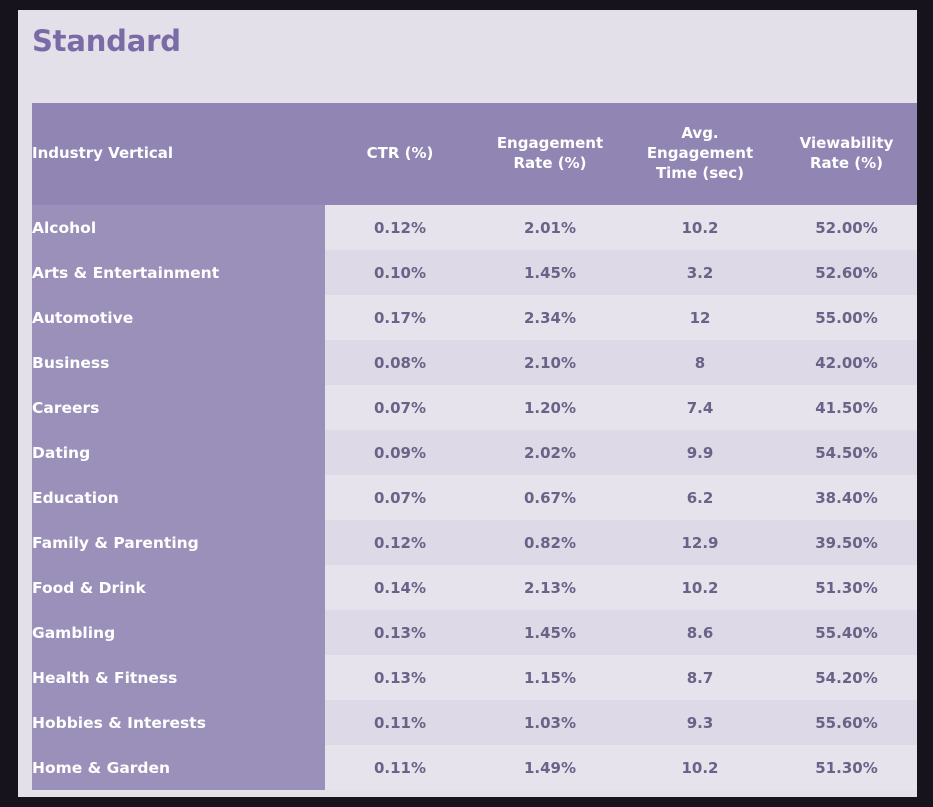 The image size is (933, 807). What do you see at coordinates (550, 542) in the screenshot?
I see `cell-engagement-rate: 0.82%` at bounding box center [550, 542].